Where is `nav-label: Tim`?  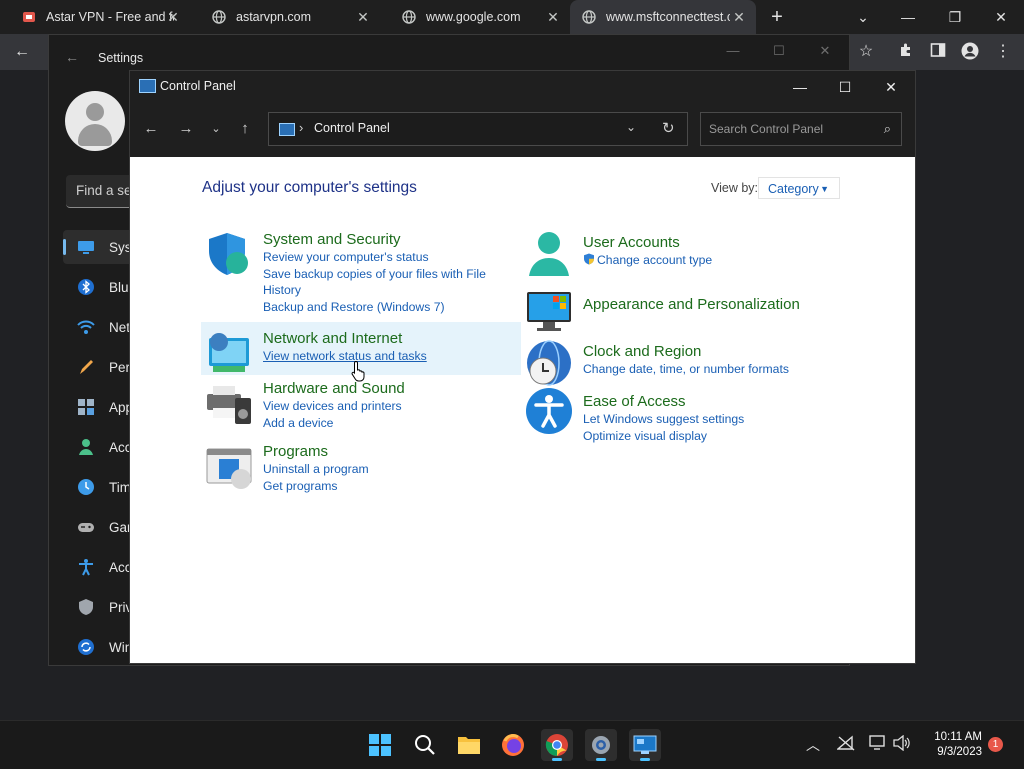 nav-label: Tim is located at coordinates (120, 487).